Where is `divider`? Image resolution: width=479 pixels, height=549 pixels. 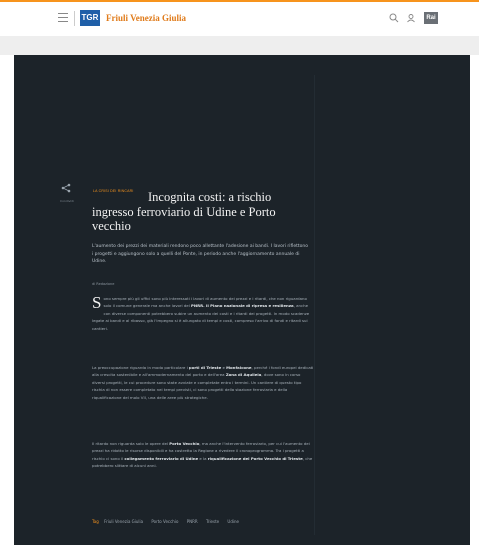 divider is located at coordinates (74, 18).